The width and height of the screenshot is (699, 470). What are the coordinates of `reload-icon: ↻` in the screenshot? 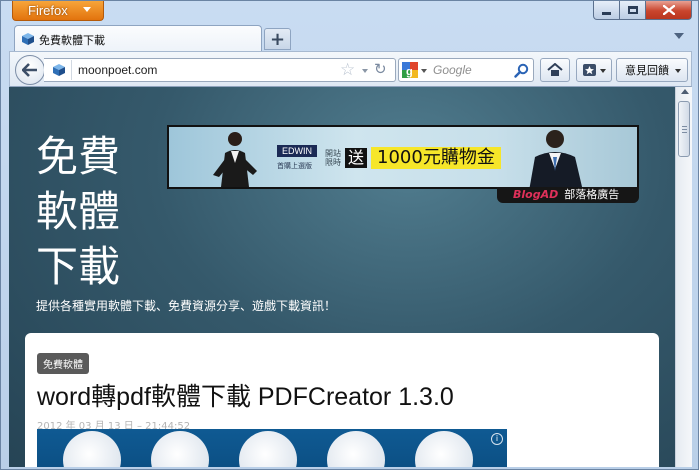 It's located at (380, 69).